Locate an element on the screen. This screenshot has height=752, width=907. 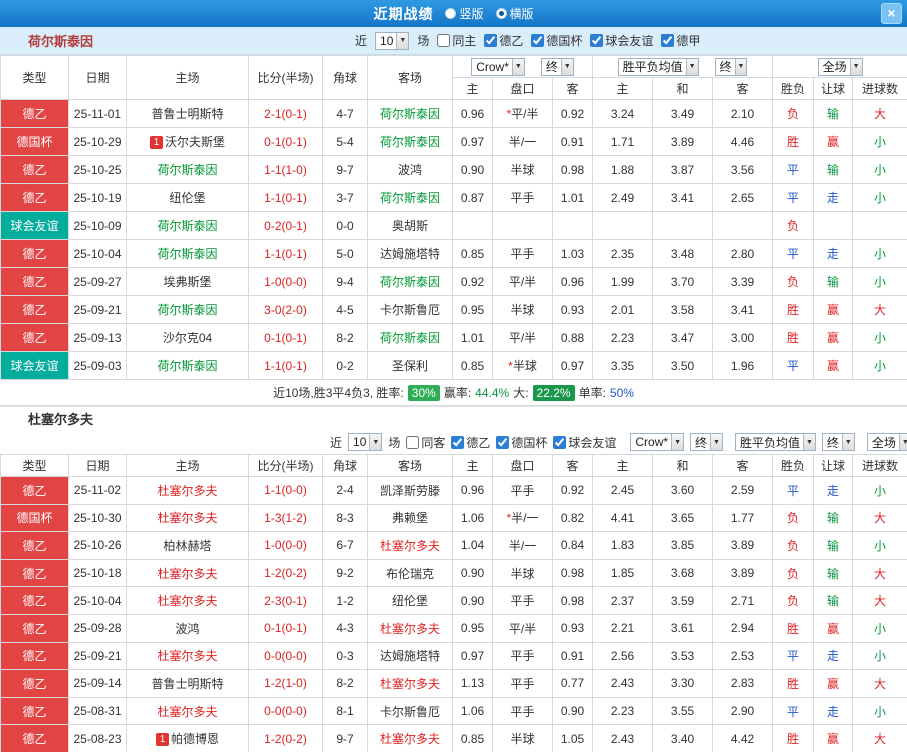
filter-checkbox-0: 同主 is located at coordinates (456, 40).